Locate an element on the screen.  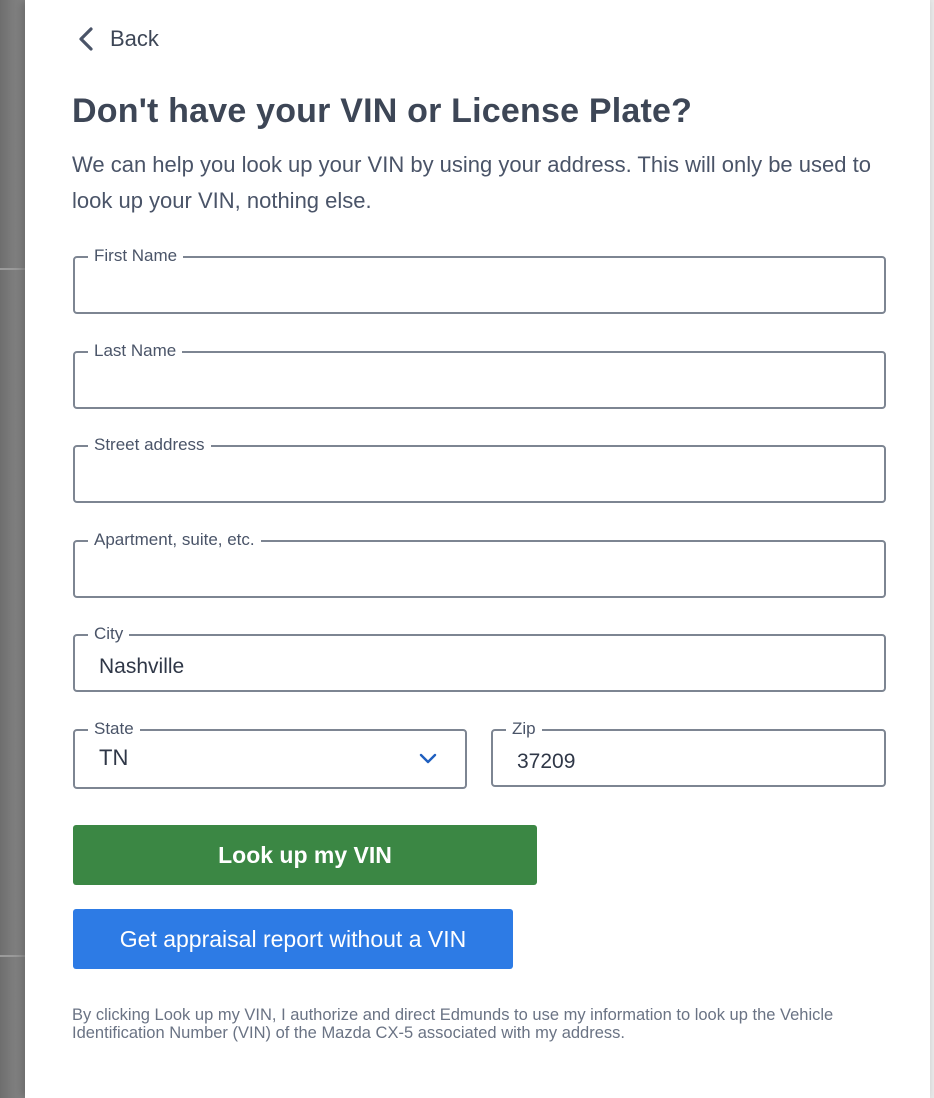
look-up-vin-button: Look up my VIN is located at coordinates (305, 855).